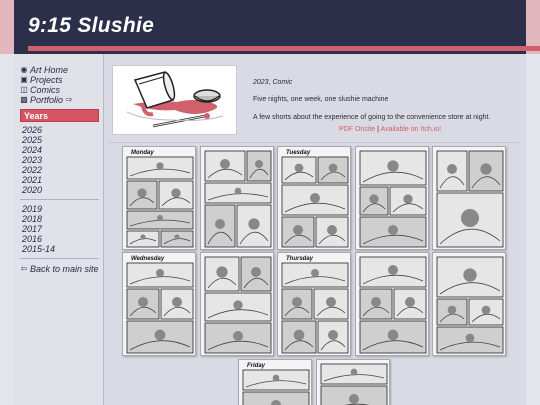 The width and height of the screenshot is (540, 405). I want to click on project-thumbnail, so click(174, 100).